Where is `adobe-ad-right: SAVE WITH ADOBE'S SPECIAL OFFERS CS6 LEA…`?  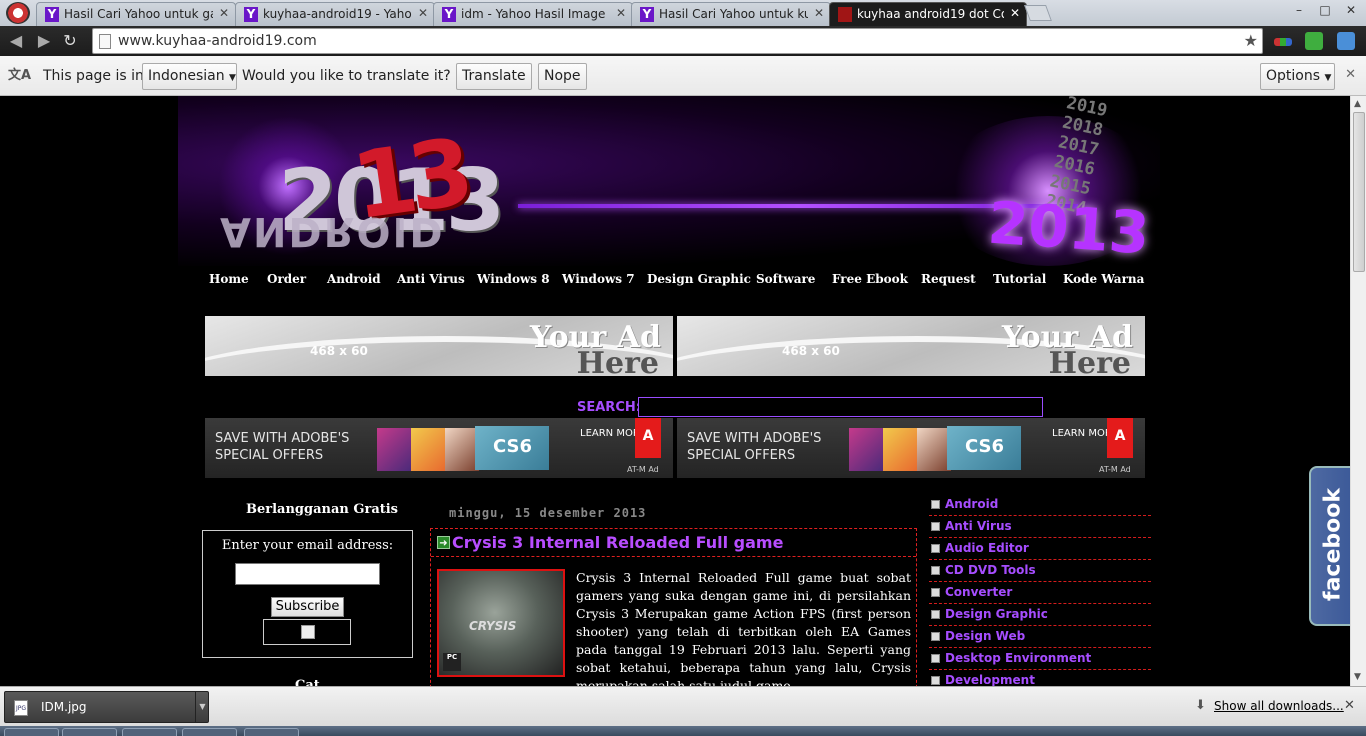
adobe-ad-right: SAVE WITH ADOBE'S SPECIAL OFFERS CS6 LEA… is located at coordinates (911, 448).